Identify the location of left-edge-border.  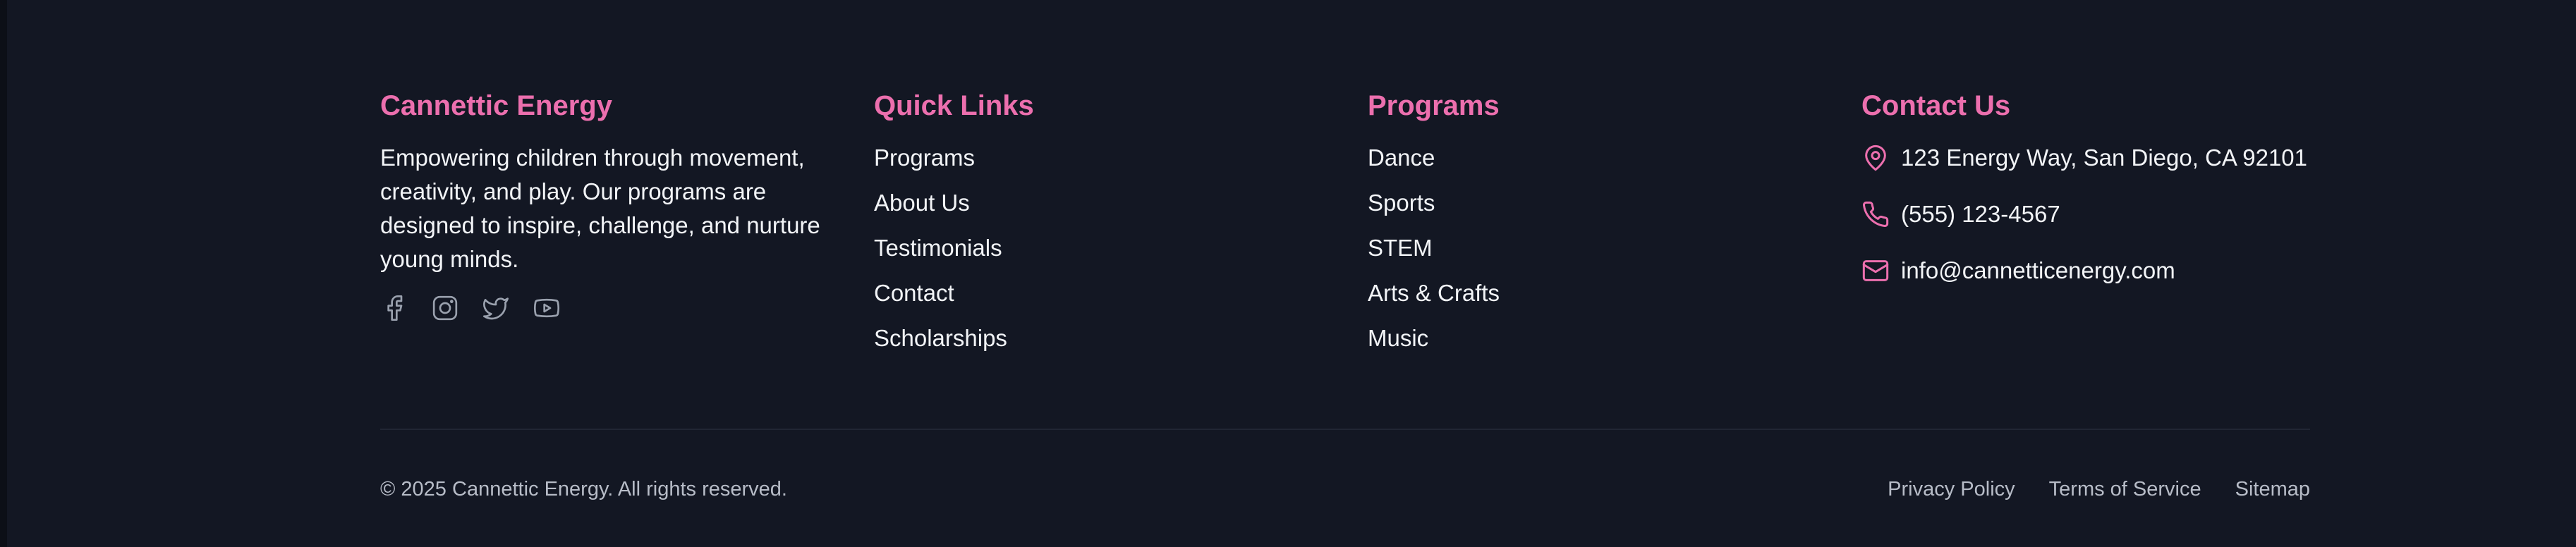
(4, 273).